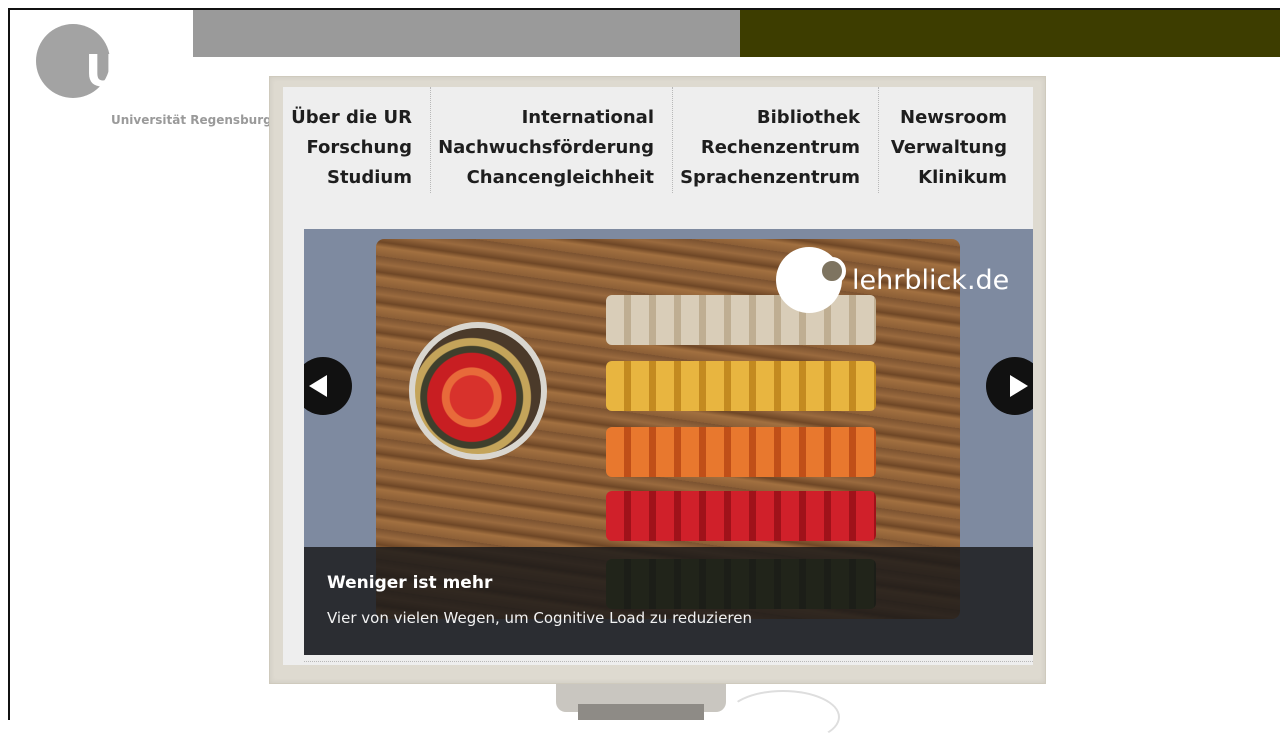 The height and width of the screenshot is (744, 1280). What do you see at coordinates (931, 280) in the screenshot?
I see `lehrblick-logo-text: lehrblick.de` at bounding box center [931, 280].